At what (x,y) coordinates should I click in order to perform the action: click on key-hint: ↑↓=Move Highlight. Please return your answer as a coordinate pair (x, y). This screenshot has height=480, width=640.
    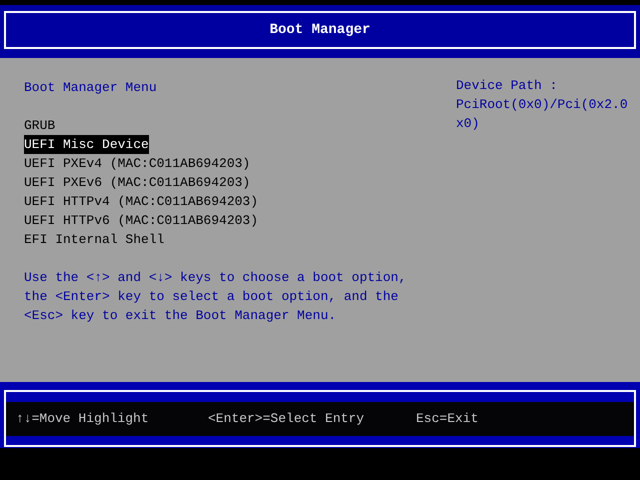
    Looking at the image, I should click on (83, 418).